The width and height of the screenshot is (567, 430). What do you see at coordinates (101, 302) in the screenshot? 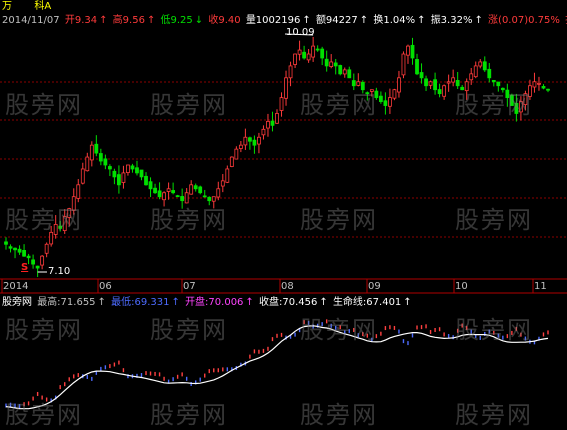
I see `arrow-up-icon: ↑` at bounding box center [101, 302].